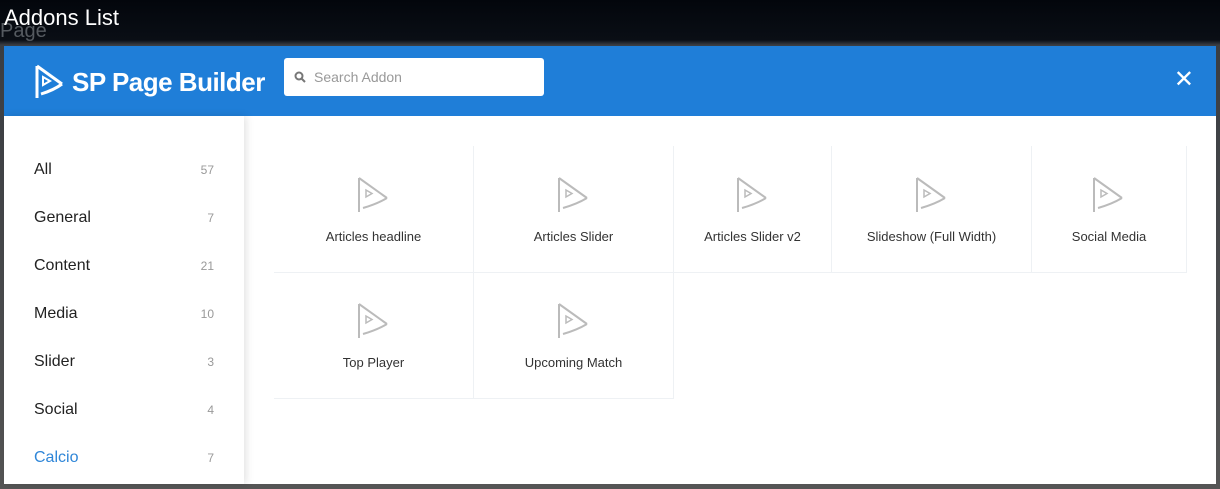  Describe the element at coordinates (43, 169) in the screenshot. I see `category-label: All` at that location.